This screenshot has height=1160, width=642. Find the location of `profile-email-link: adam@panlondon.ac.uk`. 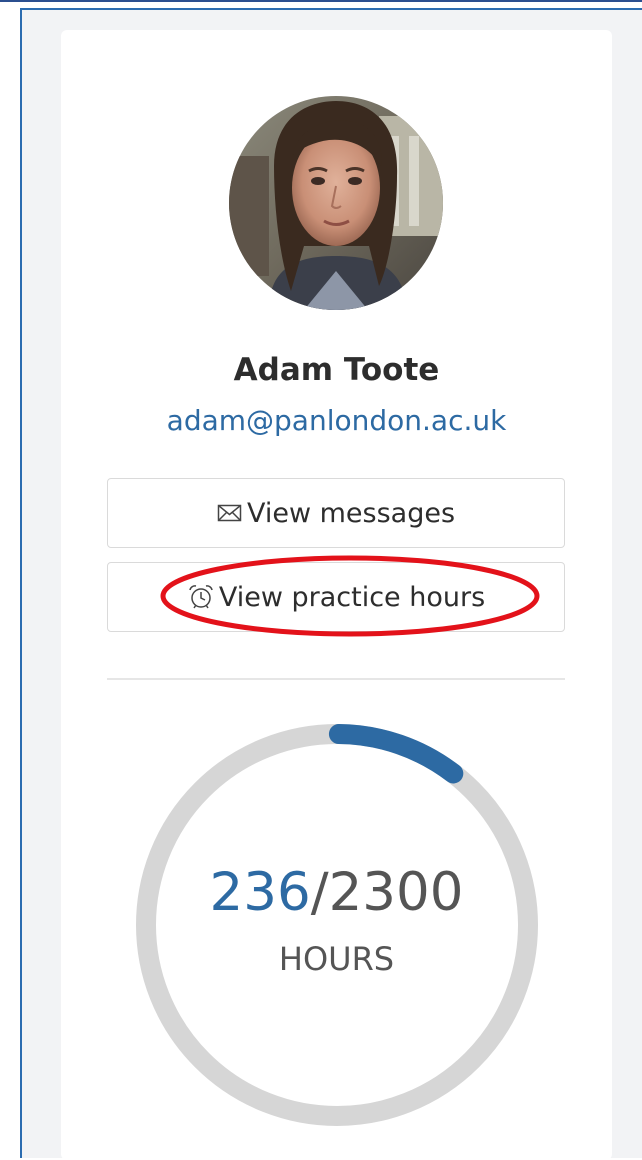

profile-email-link: adam@panlondon.ac.uk is located at coordinates (336, 420).